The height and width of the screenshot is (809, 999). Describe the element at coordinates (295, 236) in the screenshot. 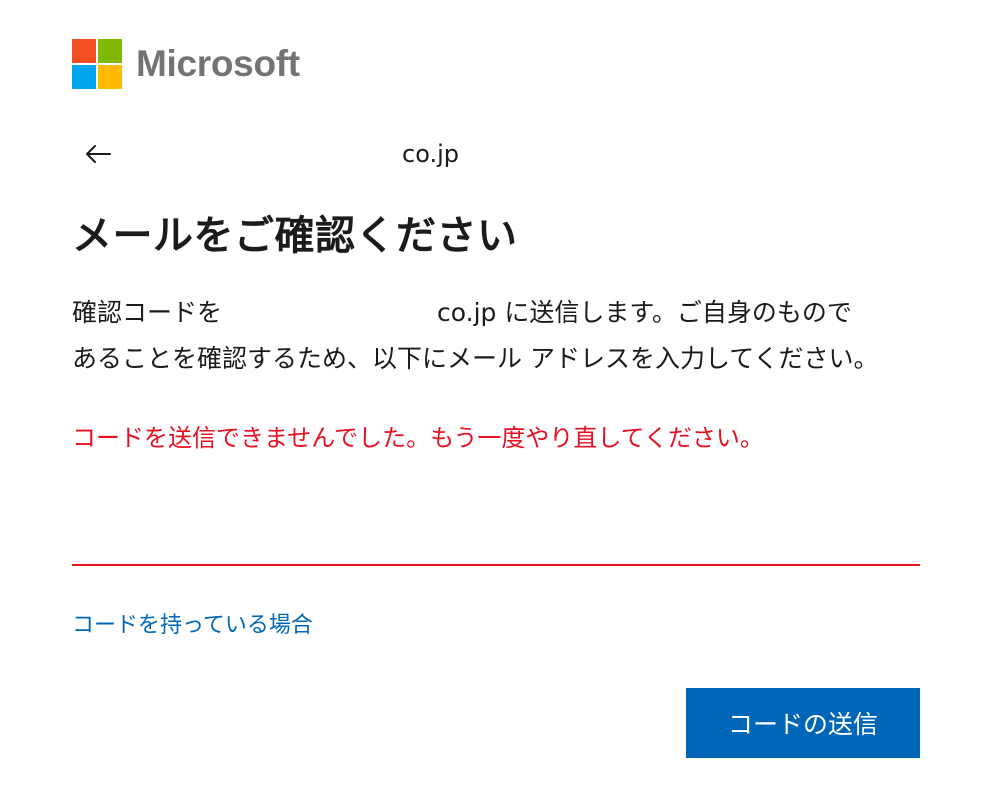

I see `page-title: メールをご確認ください` at that location.